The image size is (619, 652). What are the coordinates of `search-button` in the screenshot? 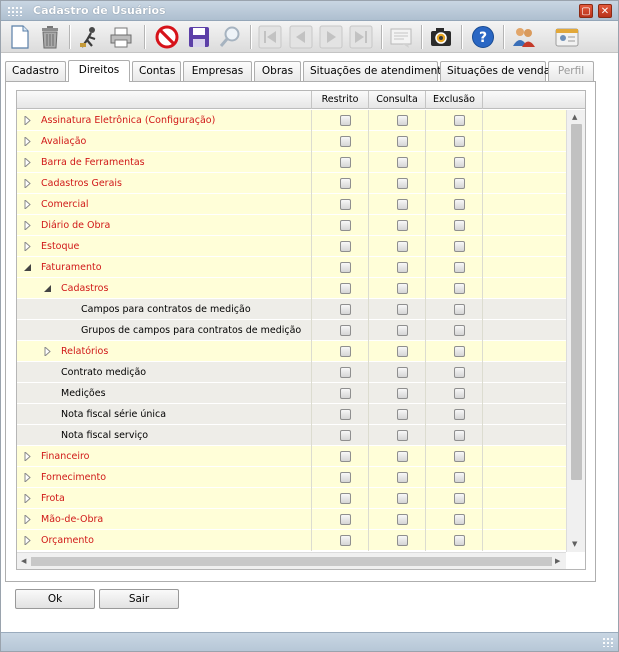 It's located at (230, 37).